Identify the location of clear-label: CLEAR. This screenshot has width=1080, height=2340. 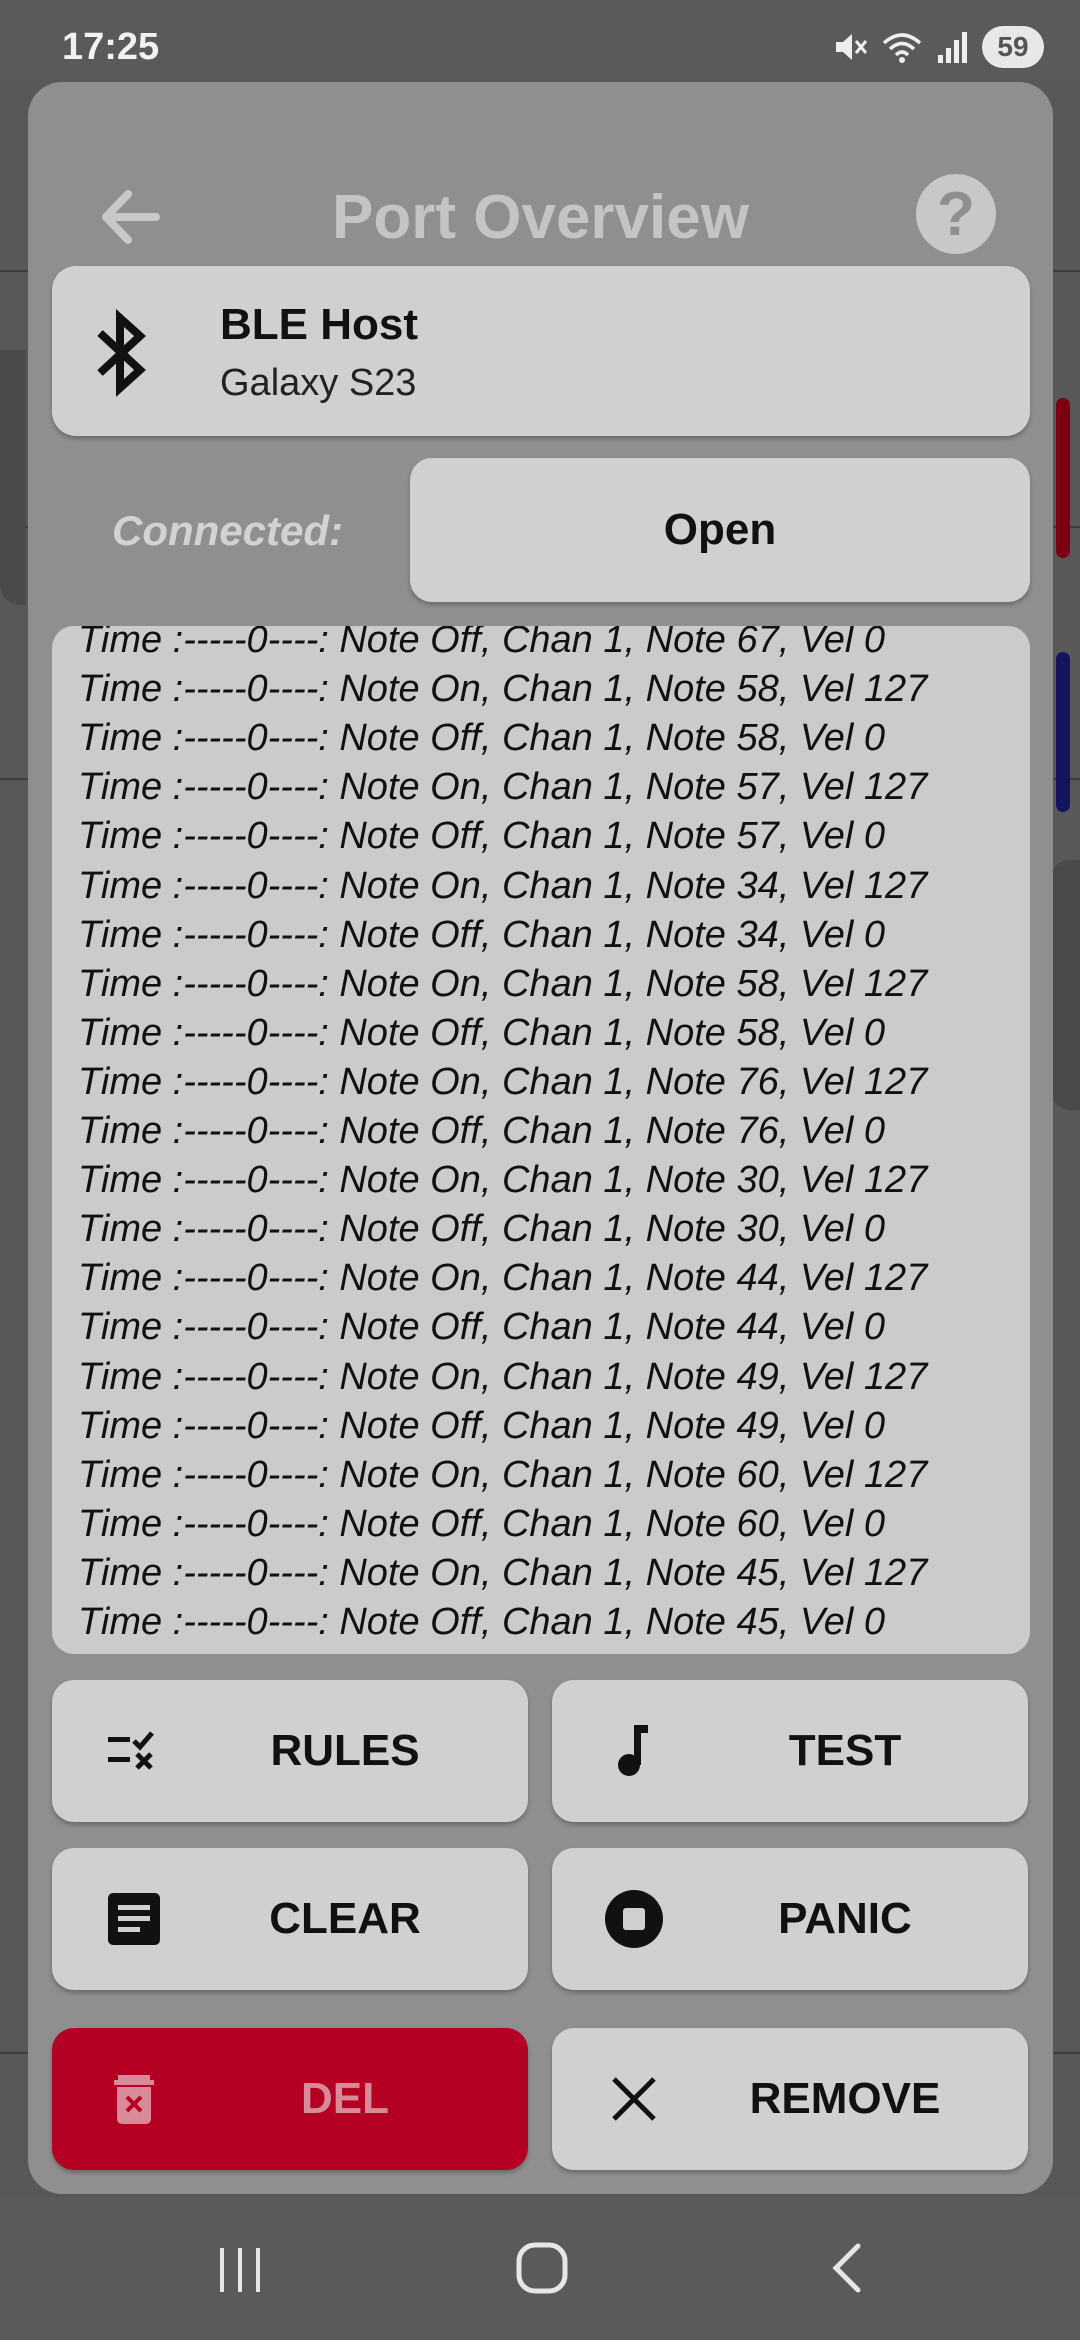
(345, 1918).